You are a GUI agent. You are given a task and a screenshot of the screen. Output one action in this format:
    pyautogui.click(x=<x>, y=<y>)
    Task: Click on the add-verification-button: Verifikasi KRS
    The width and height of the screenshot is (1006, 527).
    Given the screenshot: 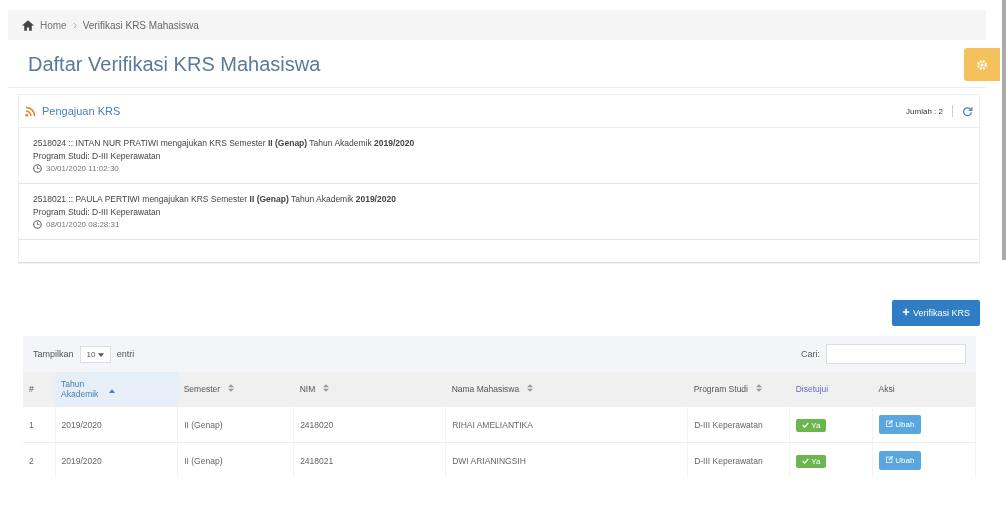 What is the action you would take?
    pyautogui.click(x=936, y=313)
    